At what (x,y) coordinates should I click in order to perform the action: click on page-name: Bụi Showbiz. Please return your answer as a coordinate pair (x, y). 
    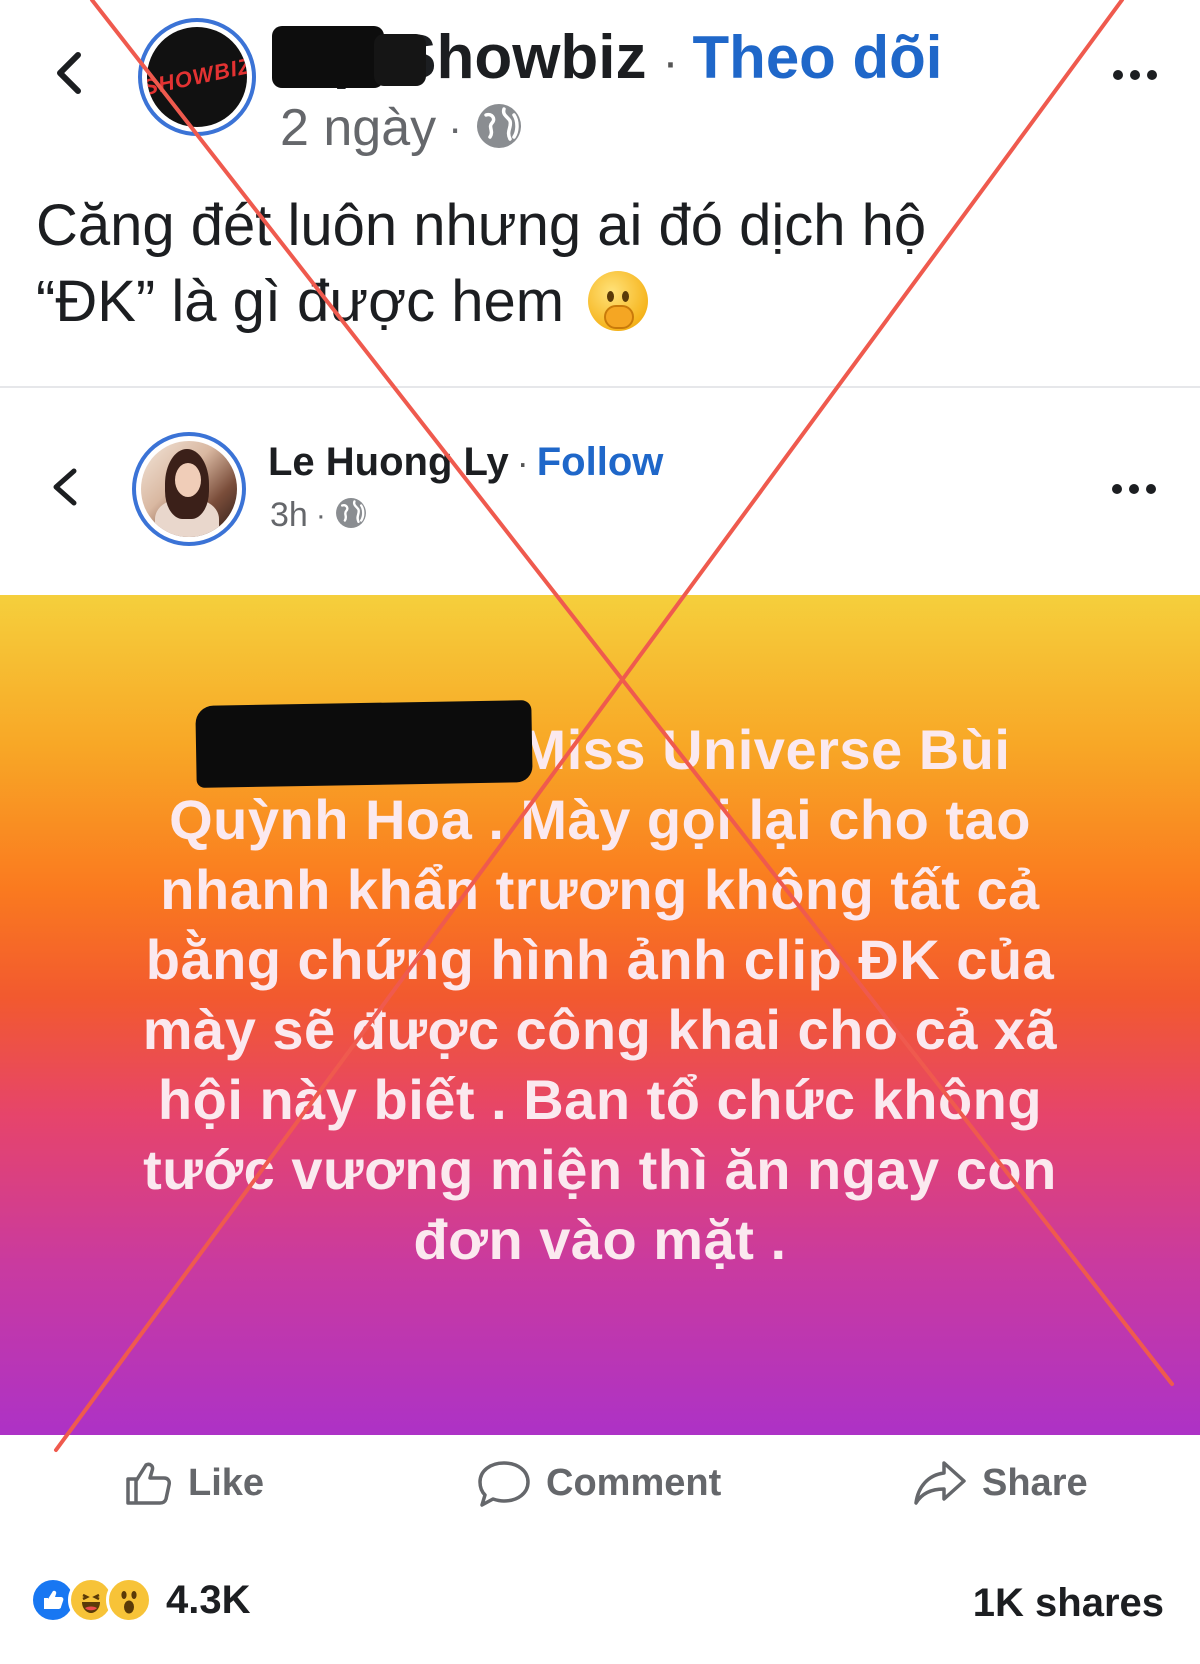
    Looking at the image, I should click on (459, 57).